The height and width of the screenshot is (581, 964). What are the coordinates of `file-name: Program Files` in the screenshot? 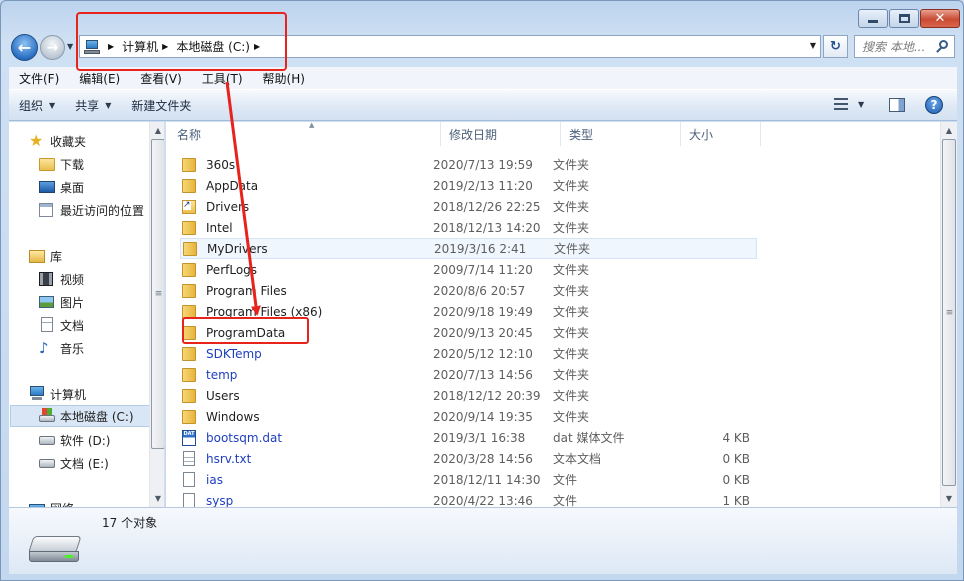 It's located at (246, 290).